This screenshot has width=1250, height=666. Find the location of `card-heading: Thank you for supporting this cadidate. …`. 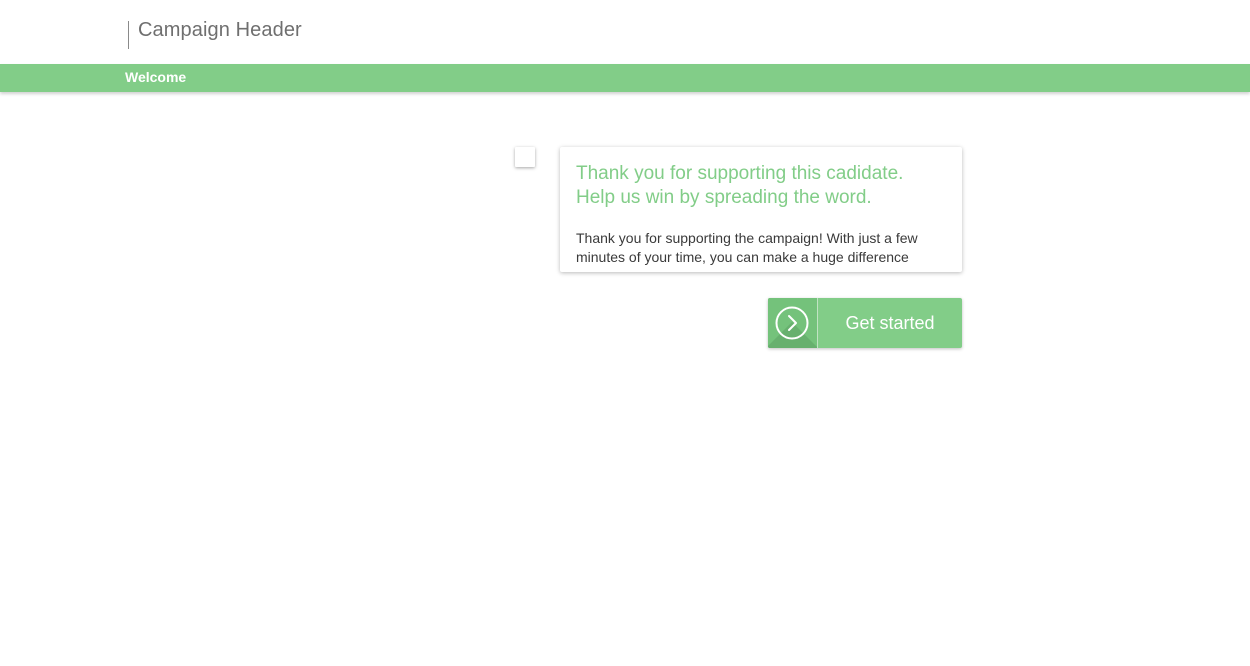

card-heading: Thank you for supporting this cadidate. … is located at coordinates (763, 186).